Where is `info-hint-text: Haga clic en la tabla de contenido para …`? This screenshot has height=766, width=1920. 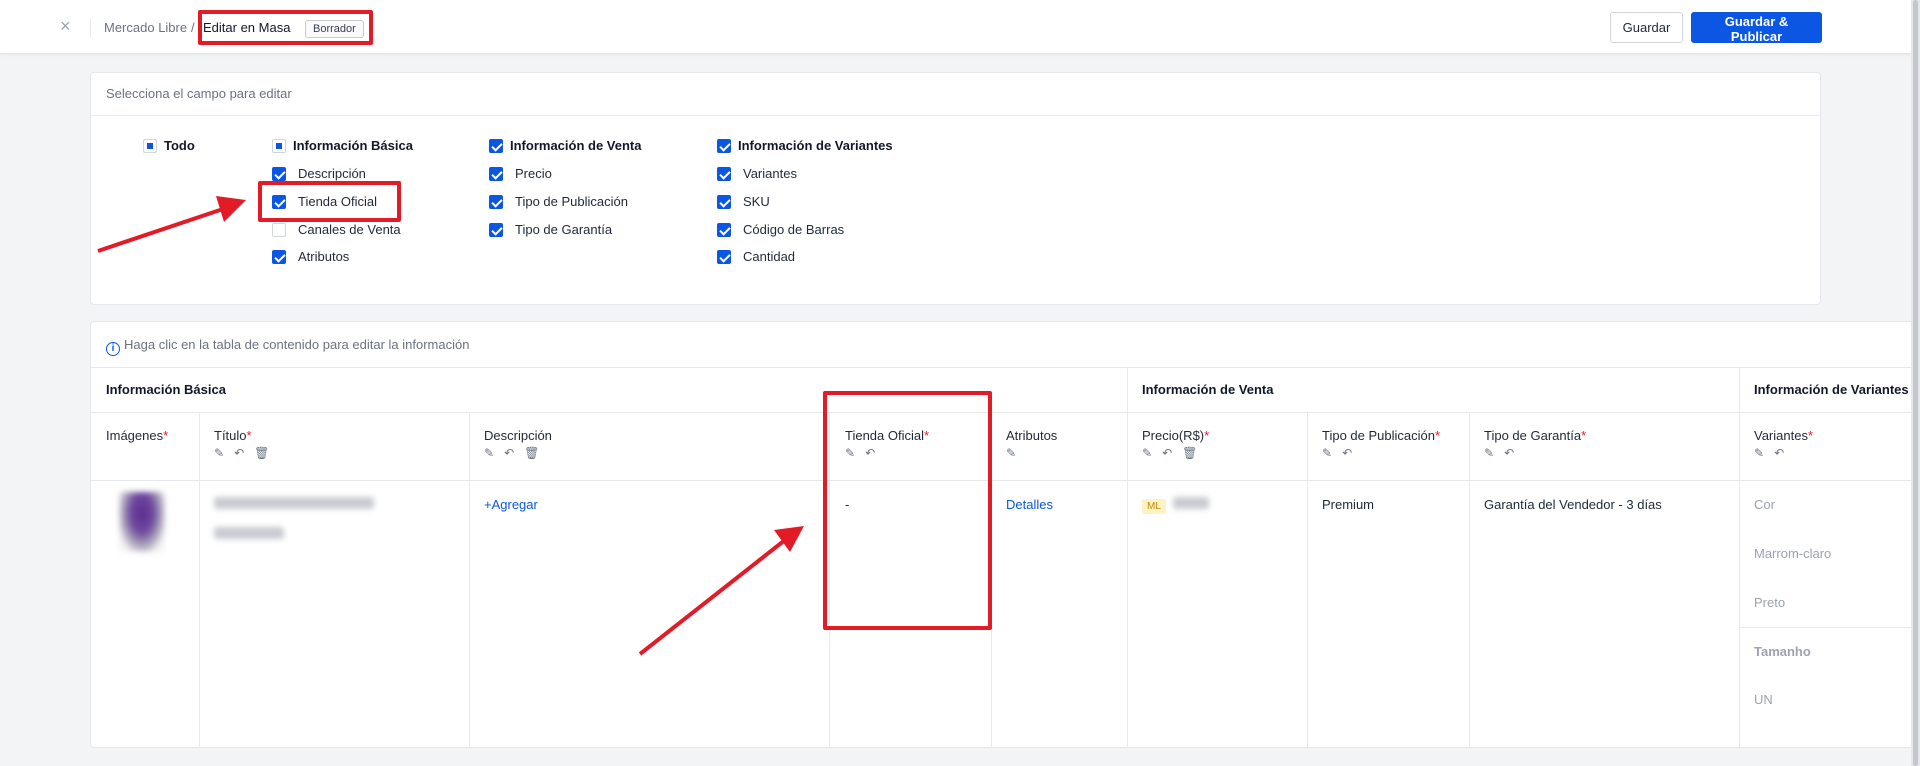
info-hint-text: Haga clic en la tabla de contenido para … is located at coordinates (297, 344).